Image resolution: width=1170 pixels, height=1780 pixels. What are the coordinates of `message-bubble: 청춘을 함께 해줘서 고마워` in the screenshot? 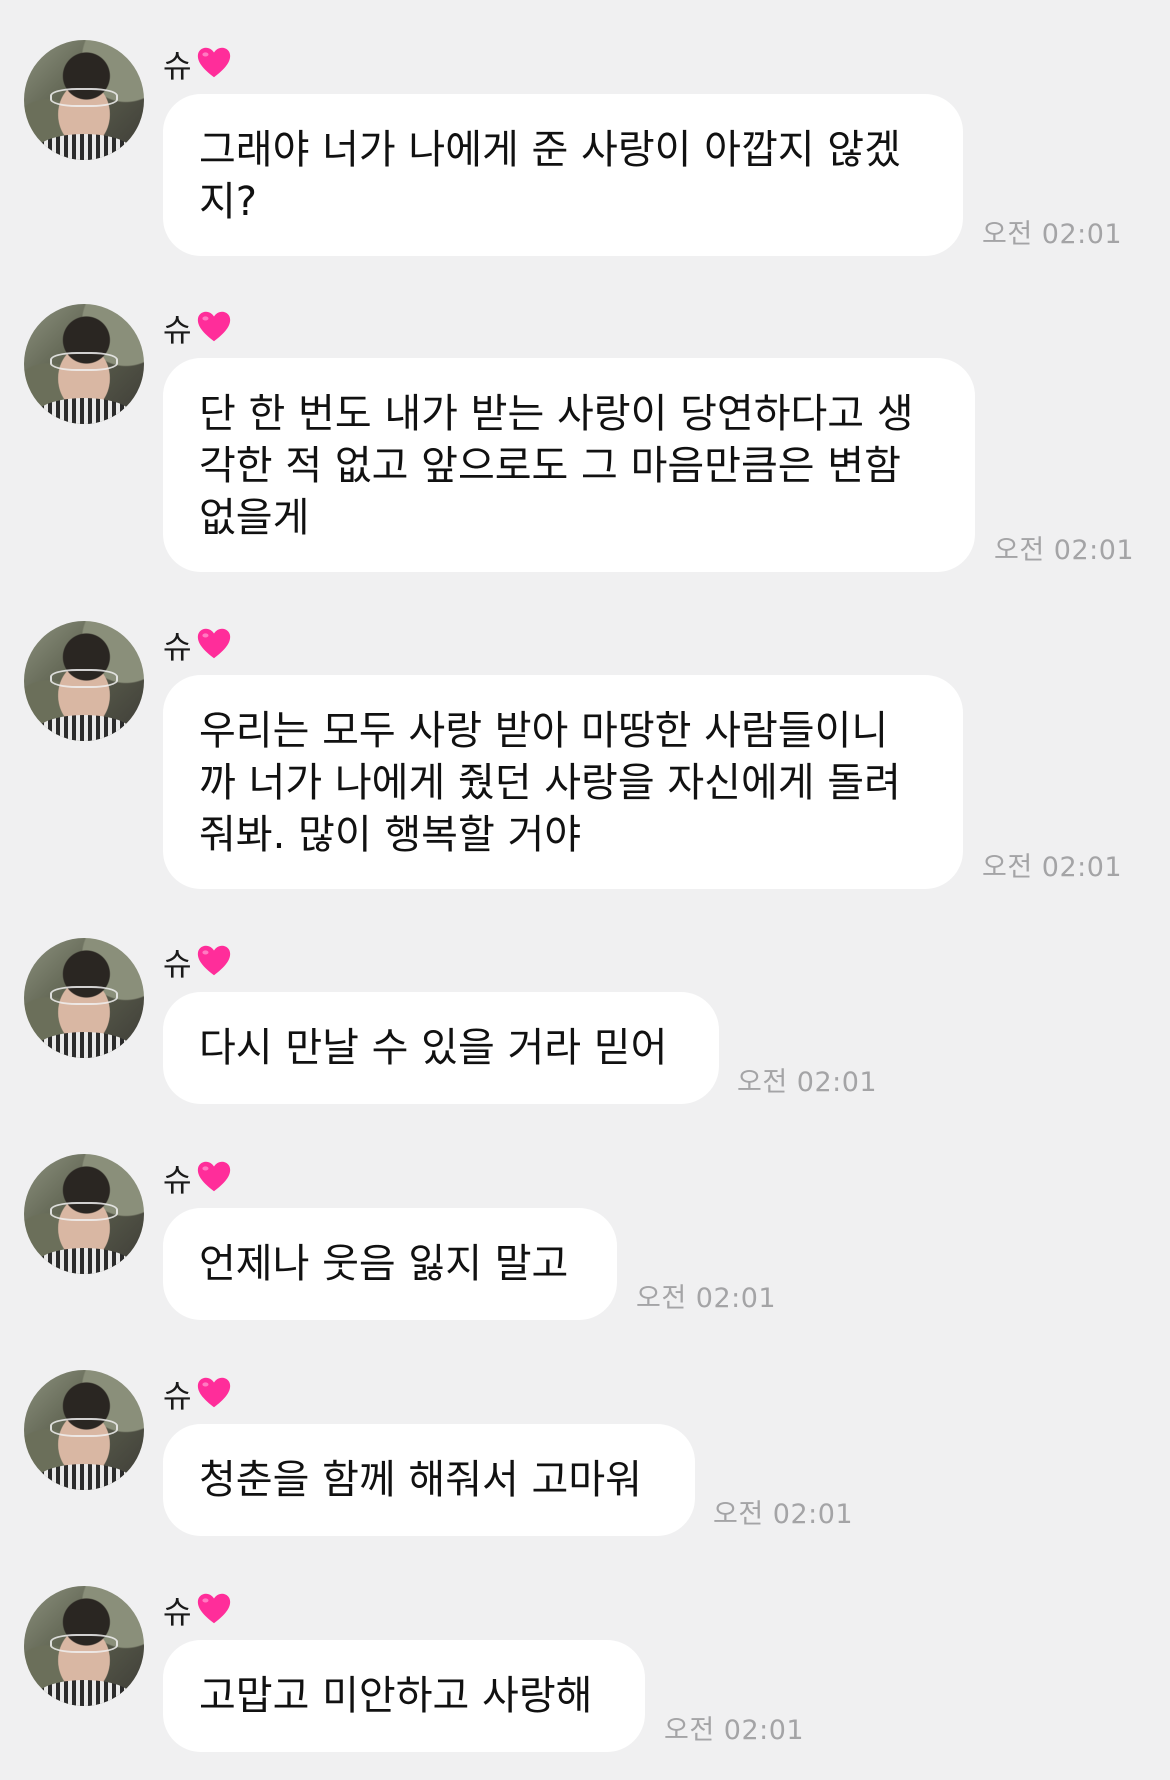 It's located at (429, 1480).